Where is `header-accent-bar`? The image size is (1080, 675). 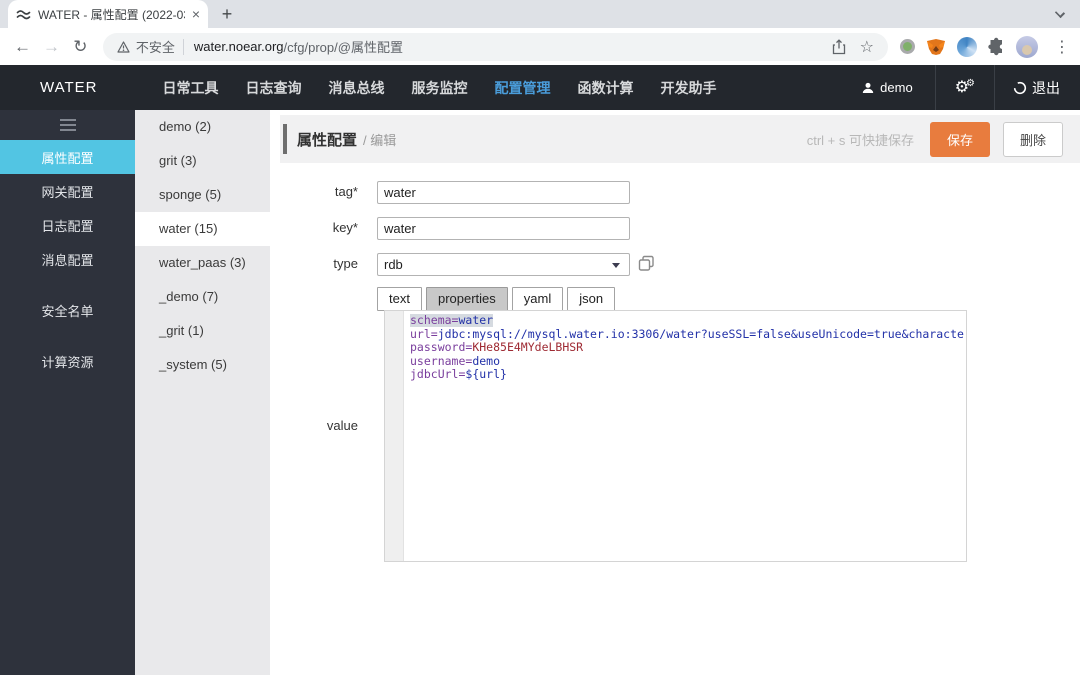
header-accent-bar is located at coordinates (285, 139).